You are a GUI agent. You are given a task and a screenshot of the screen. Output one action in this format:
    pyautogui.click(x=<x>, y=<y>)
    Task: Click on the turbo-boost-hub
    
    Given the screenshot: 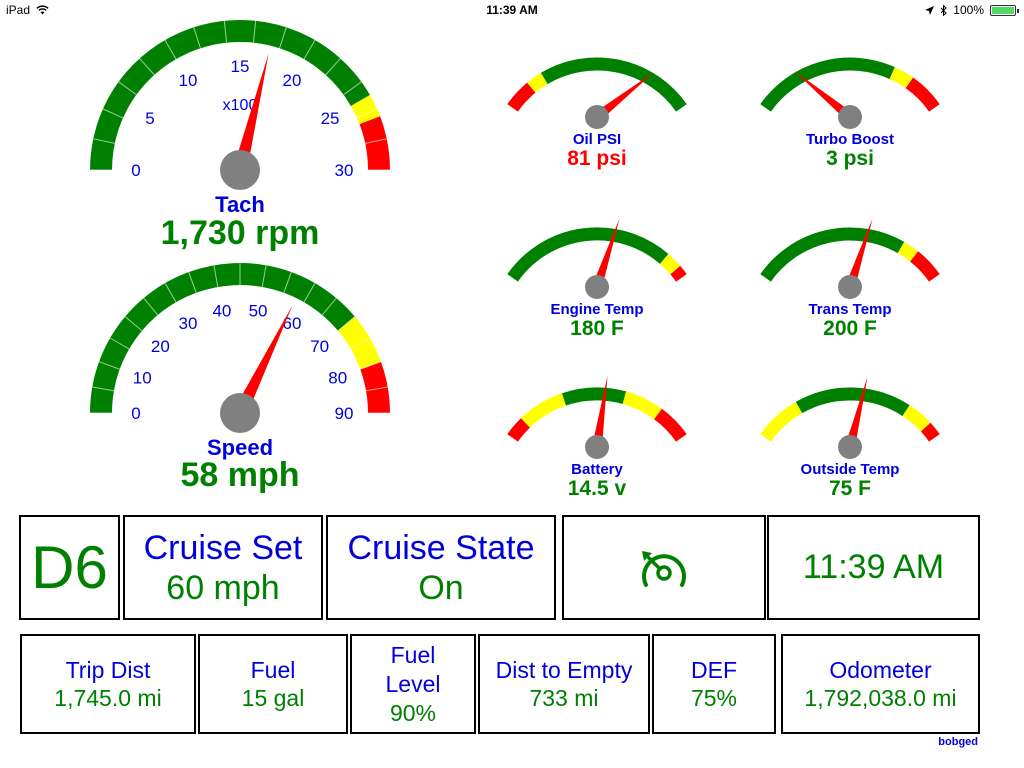 What is the action you would take?
    pyautogui.click(x=850, y=117)
    